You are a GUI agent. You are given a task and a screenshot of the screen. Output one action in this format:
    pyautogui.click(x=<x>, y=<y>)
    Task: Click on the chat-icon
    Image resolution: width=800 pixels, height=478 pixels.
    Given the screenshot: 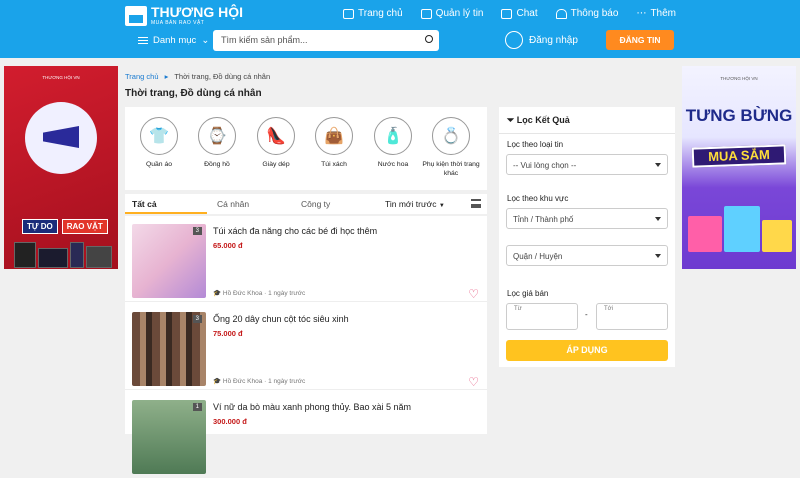 What is the action you would take?
    pyautogui.click(x=507, y=13)
    